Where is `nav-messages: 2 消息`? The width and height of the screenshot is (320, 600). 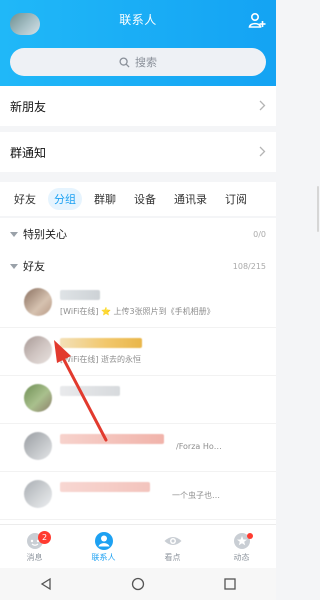
nav-messages: 2 消息 is located at coordinates (34, 546).